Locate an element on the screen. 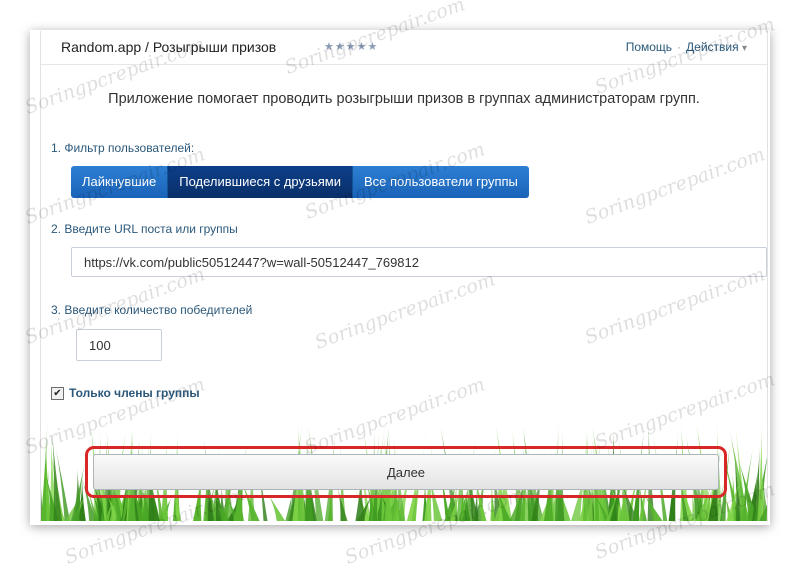 The image size is (802, 569). winners-count-input is located at coordinates (119, 345).